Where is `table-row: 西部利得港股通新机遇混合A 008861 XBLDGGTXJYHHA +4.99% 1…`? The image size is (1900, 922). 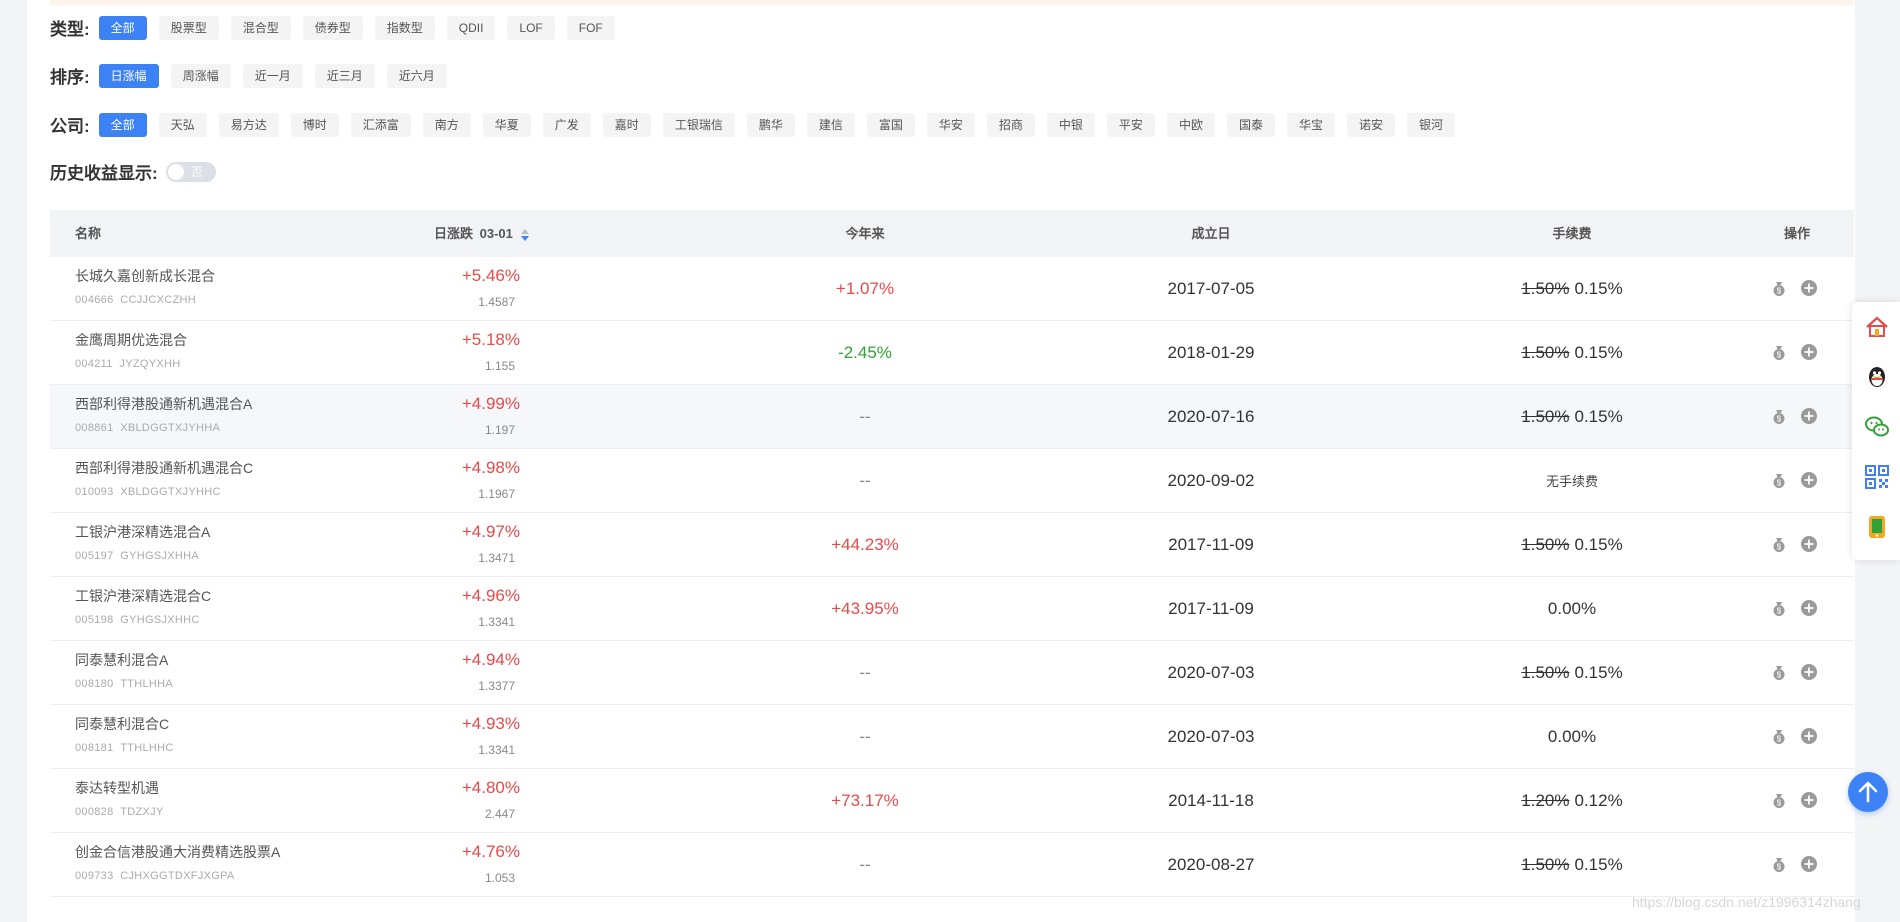
table-row: 西部利得港股通新机遇混合A 008861 XBLDGGTXJYHHA +4.99% 1… is located at coordinates (952, 417).